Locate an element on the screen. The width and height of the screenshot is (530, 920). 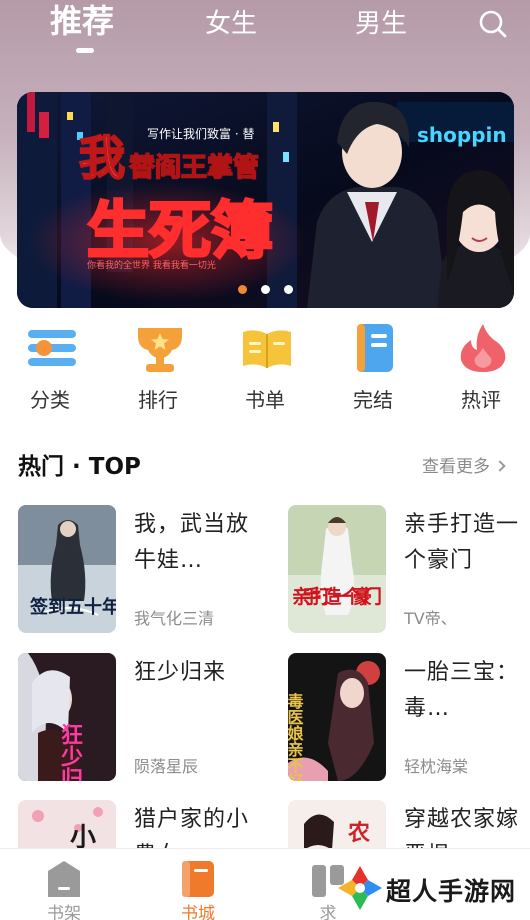
shortcut-completed: 完结 is located at coordinates (373, 368).